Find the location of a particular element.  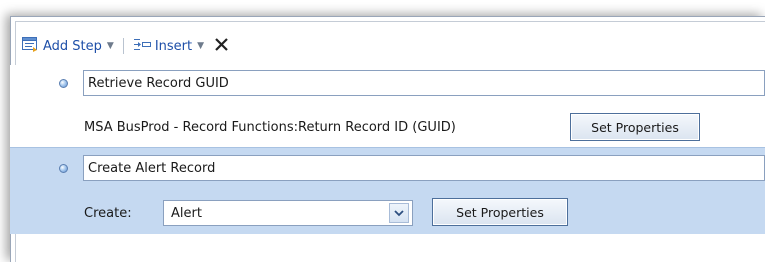

chevron-down-icon is located at coordinates (399, 213).